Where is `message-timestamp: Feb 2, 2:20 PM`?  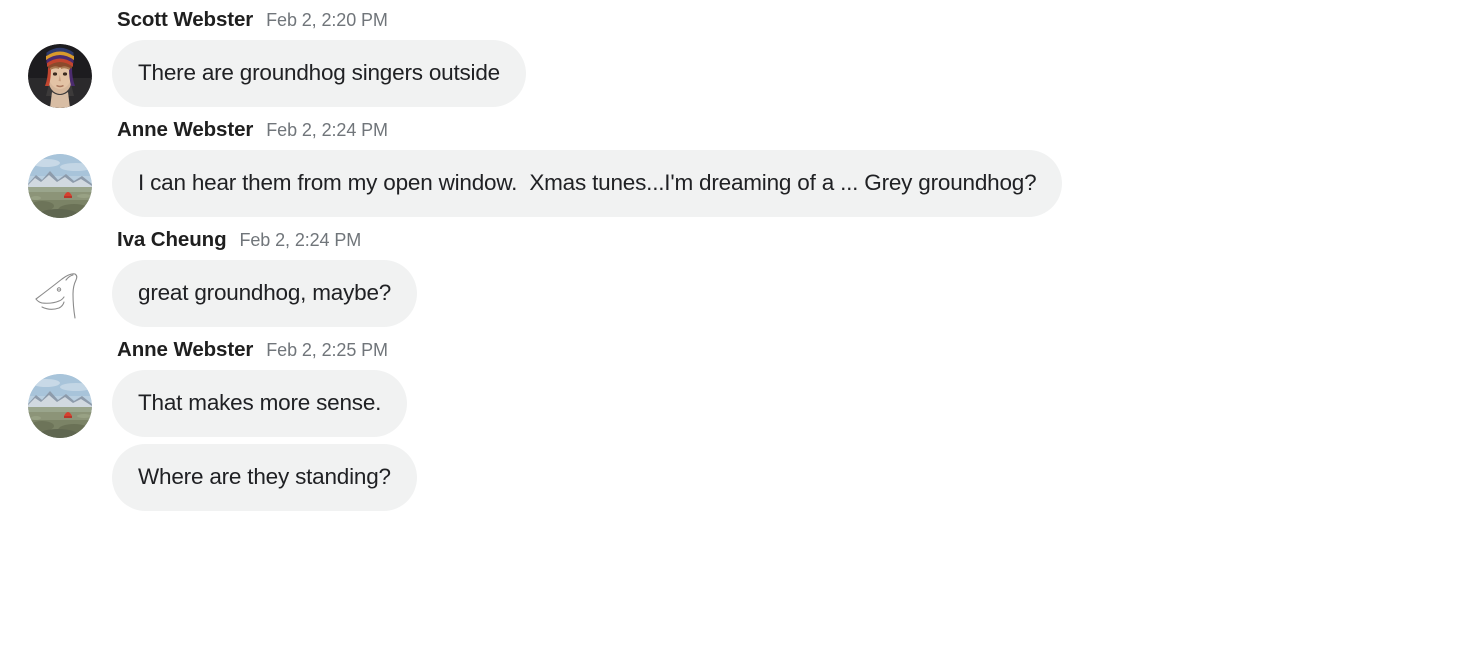 message-timestamp: Feb 2, 2:20 PM is located at coordinates (327, 20).